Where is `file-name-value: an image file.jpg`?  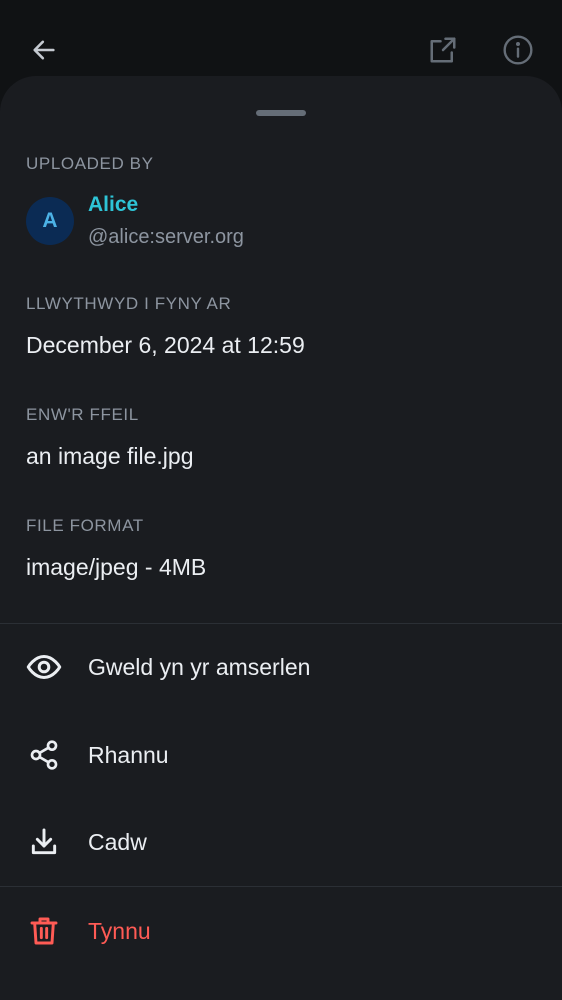
file-name-value: an image file.jpg is located at coordinates (110, 456).